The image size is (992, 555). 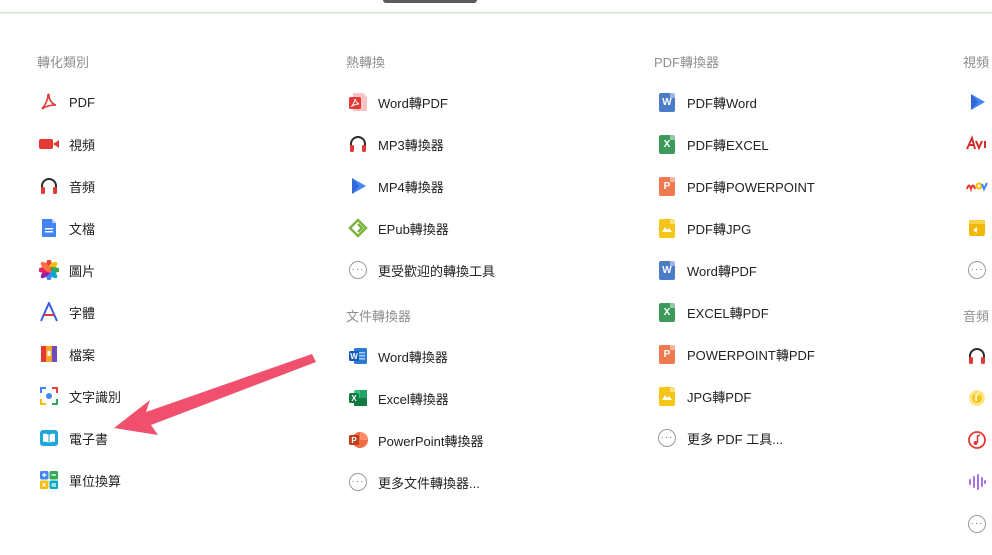 I want to click on link-audio-more: ···, so click(x=979, y=524).